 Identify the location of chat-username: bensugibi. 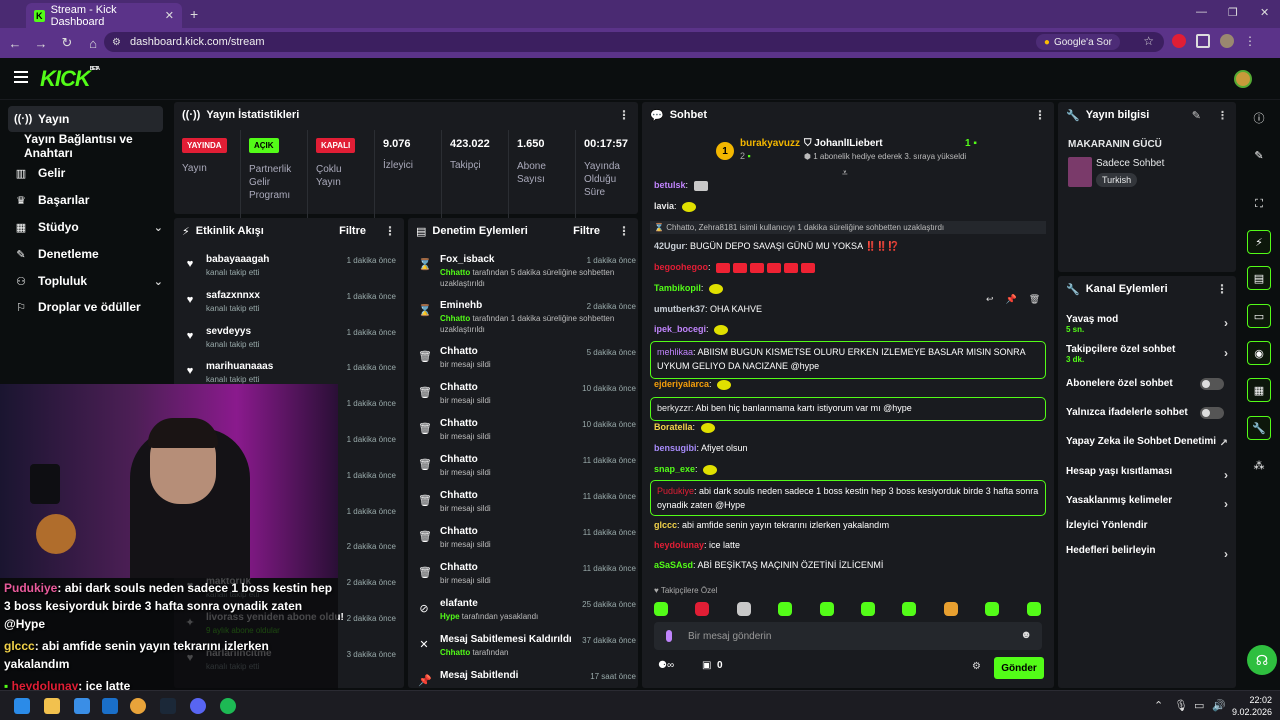
(675, 448).